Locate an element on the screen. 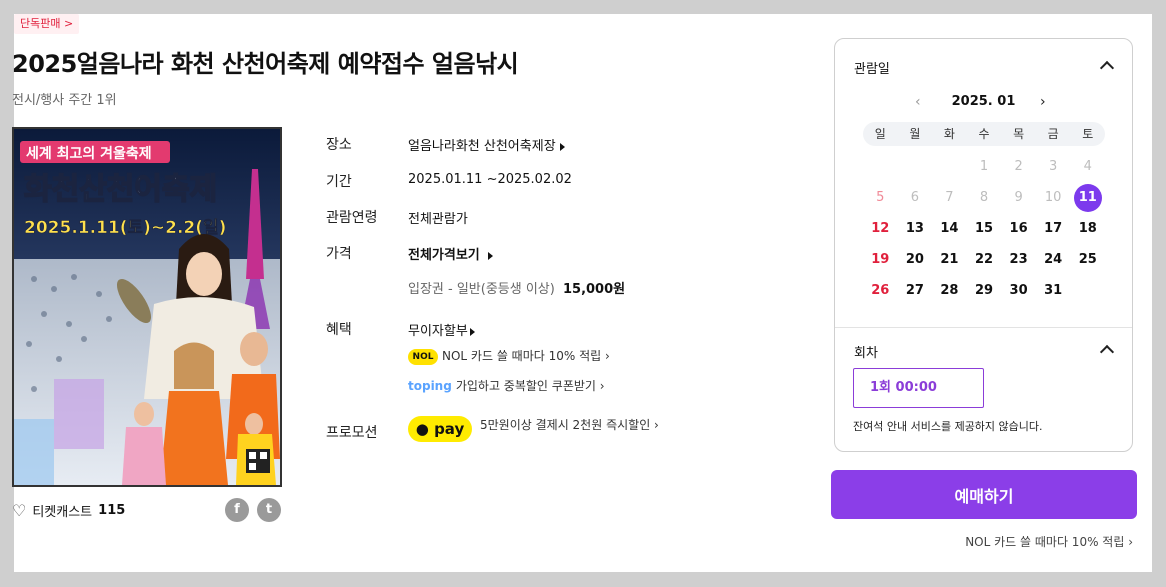 This screenshot has height=587, width=1166. calendar-day: 15 is located at coordinates (984, 228).